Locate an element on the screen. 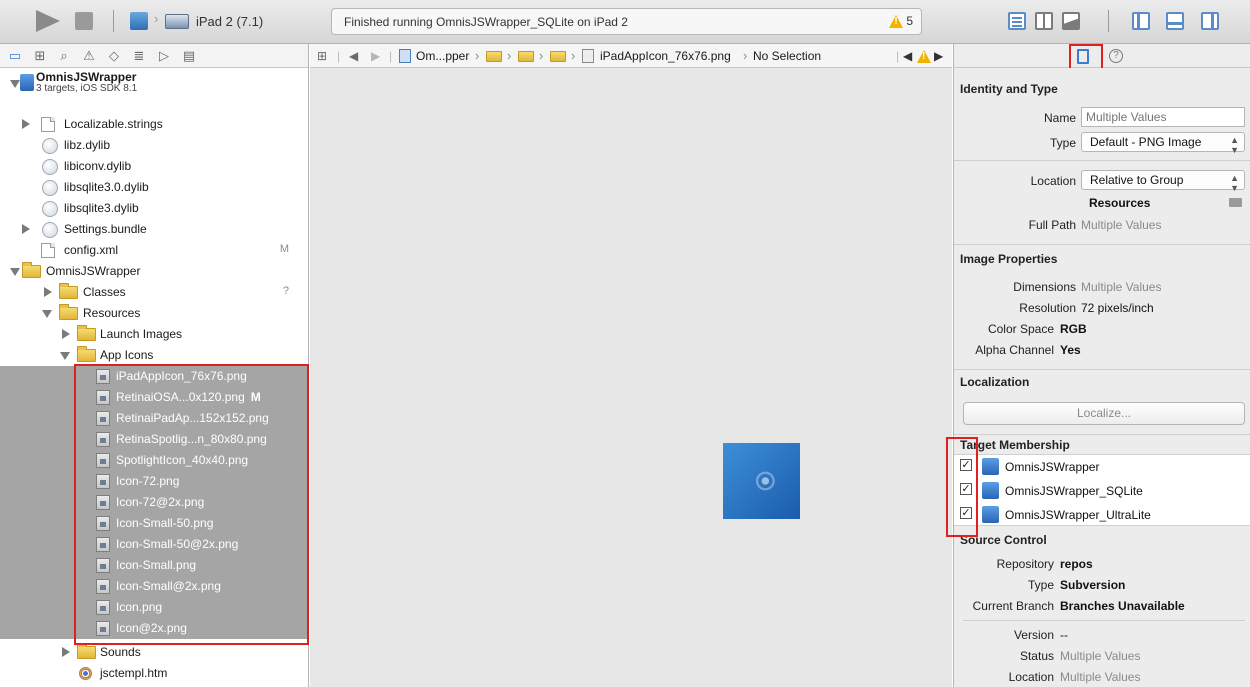 This screenshot has height=687, width=1250. warning-indicator: 5 is located at coordinates (901, 21).